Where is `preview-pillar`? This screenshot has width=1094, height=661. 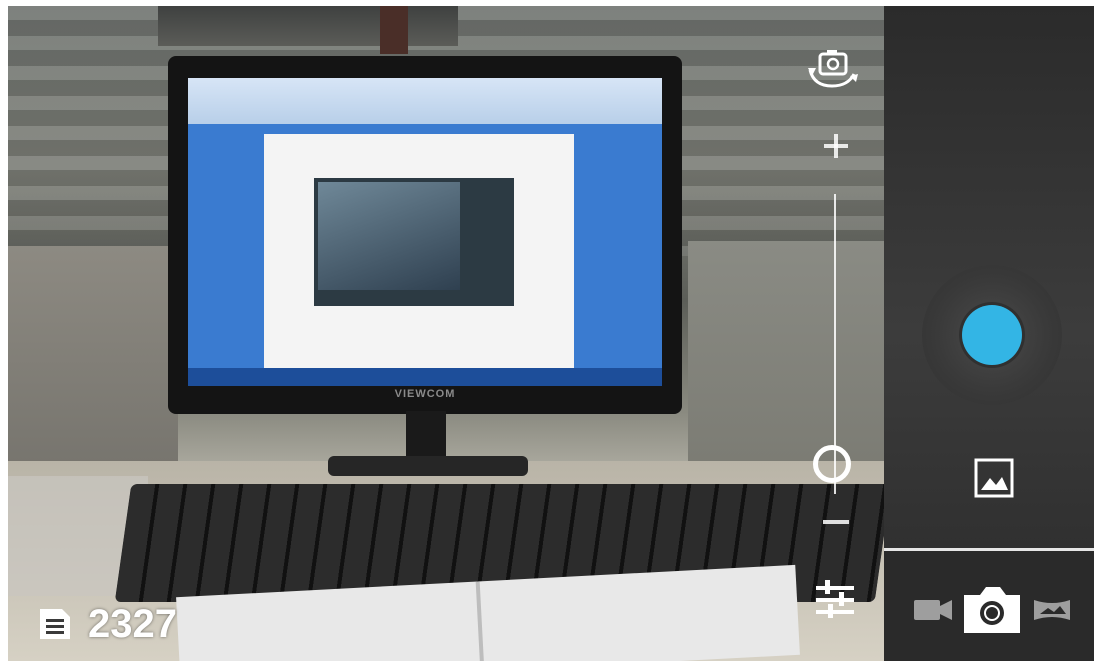
preview-pillar is located at coordinates (394, 30).